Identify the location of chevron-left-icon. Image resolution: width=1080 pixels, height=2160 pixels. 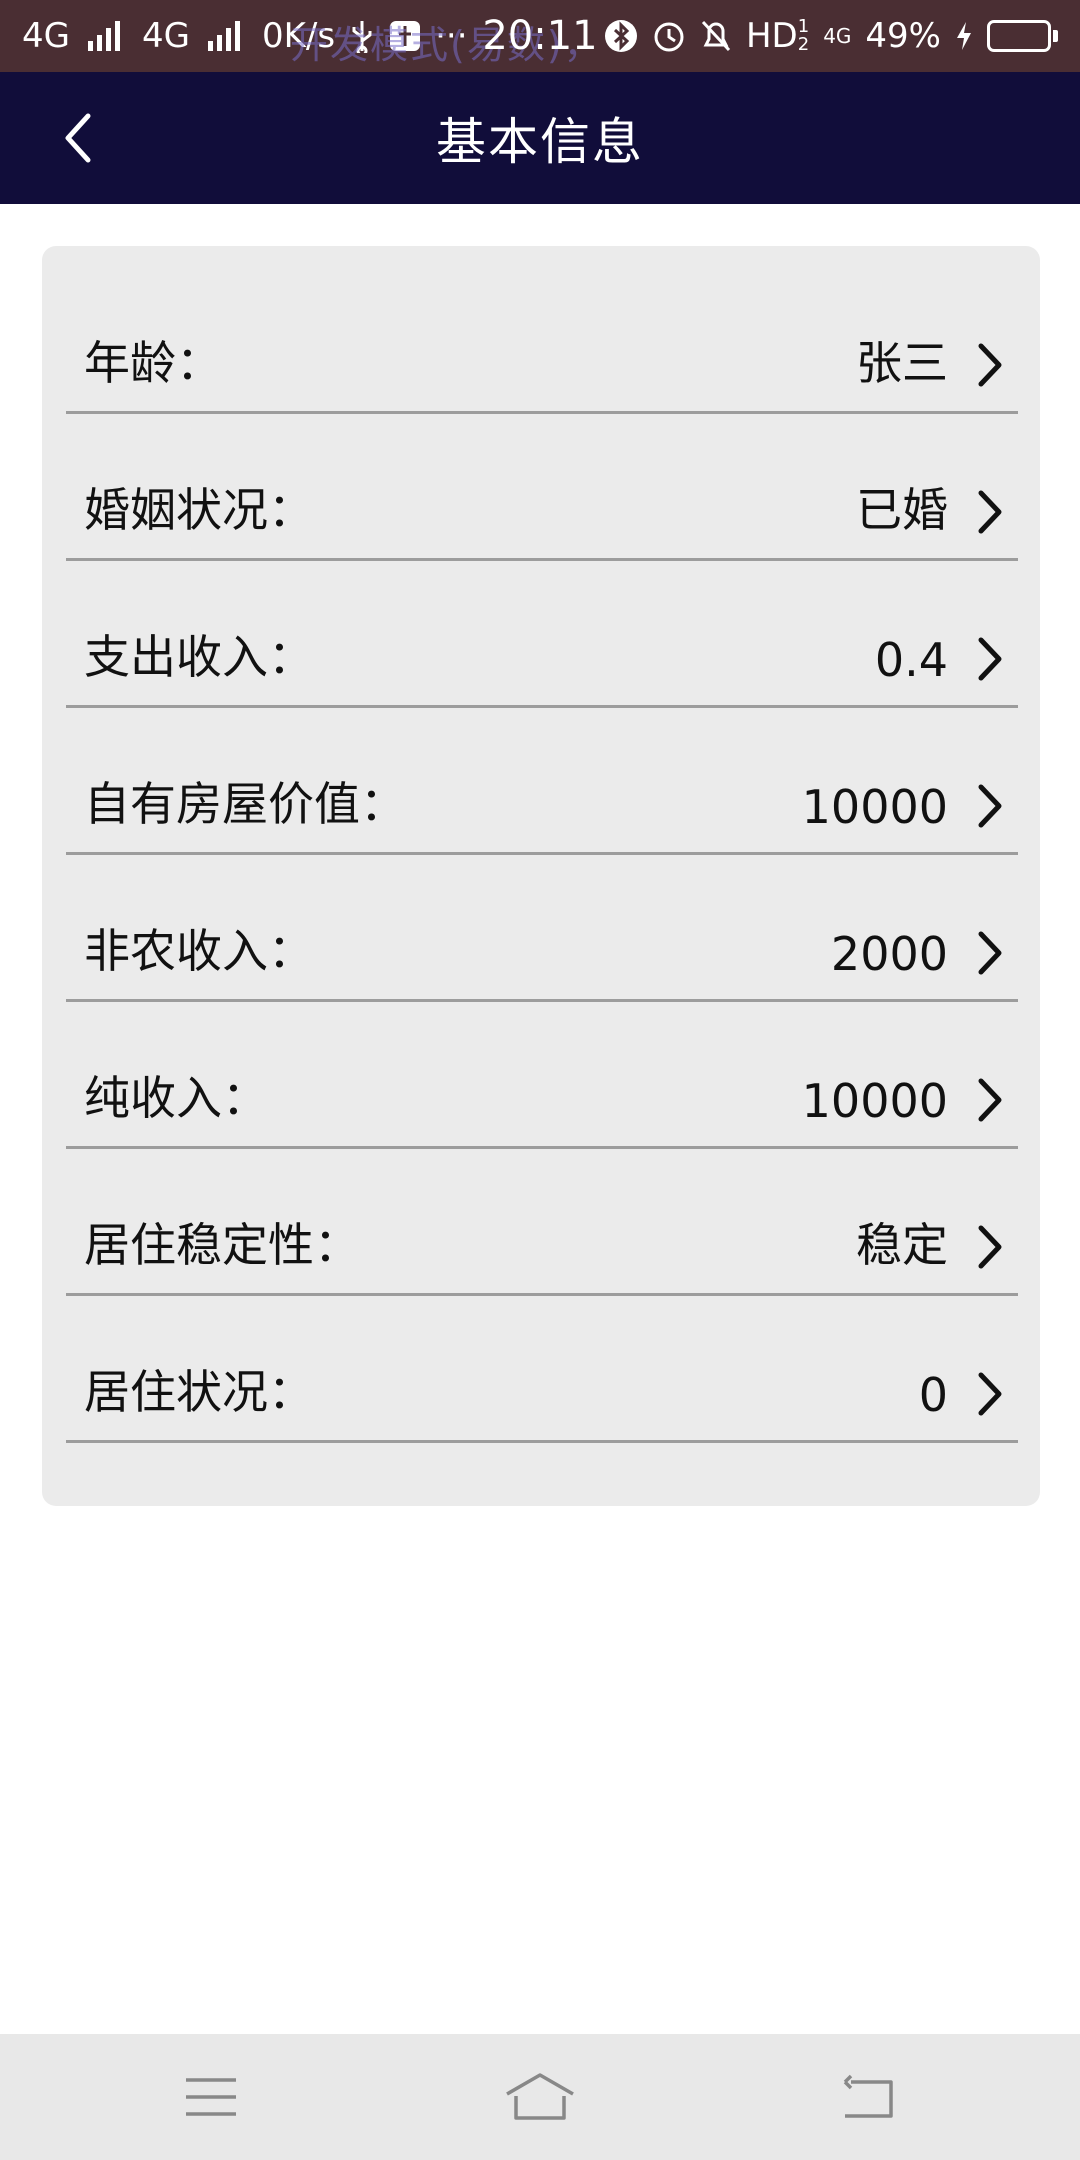
(78, 138).